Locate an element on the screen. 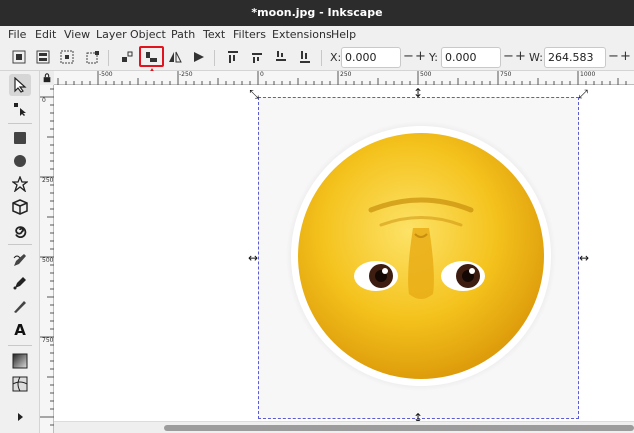 The height and width of the screenshot is (433, 634). title-bar: *moon.jpg - Inkscape is located at coordinates (317, 13).